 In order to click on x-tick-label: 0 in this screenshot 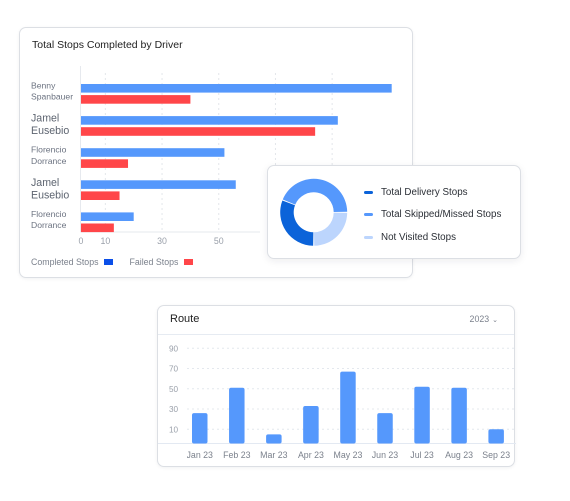, I will do `click(81, 241)`.